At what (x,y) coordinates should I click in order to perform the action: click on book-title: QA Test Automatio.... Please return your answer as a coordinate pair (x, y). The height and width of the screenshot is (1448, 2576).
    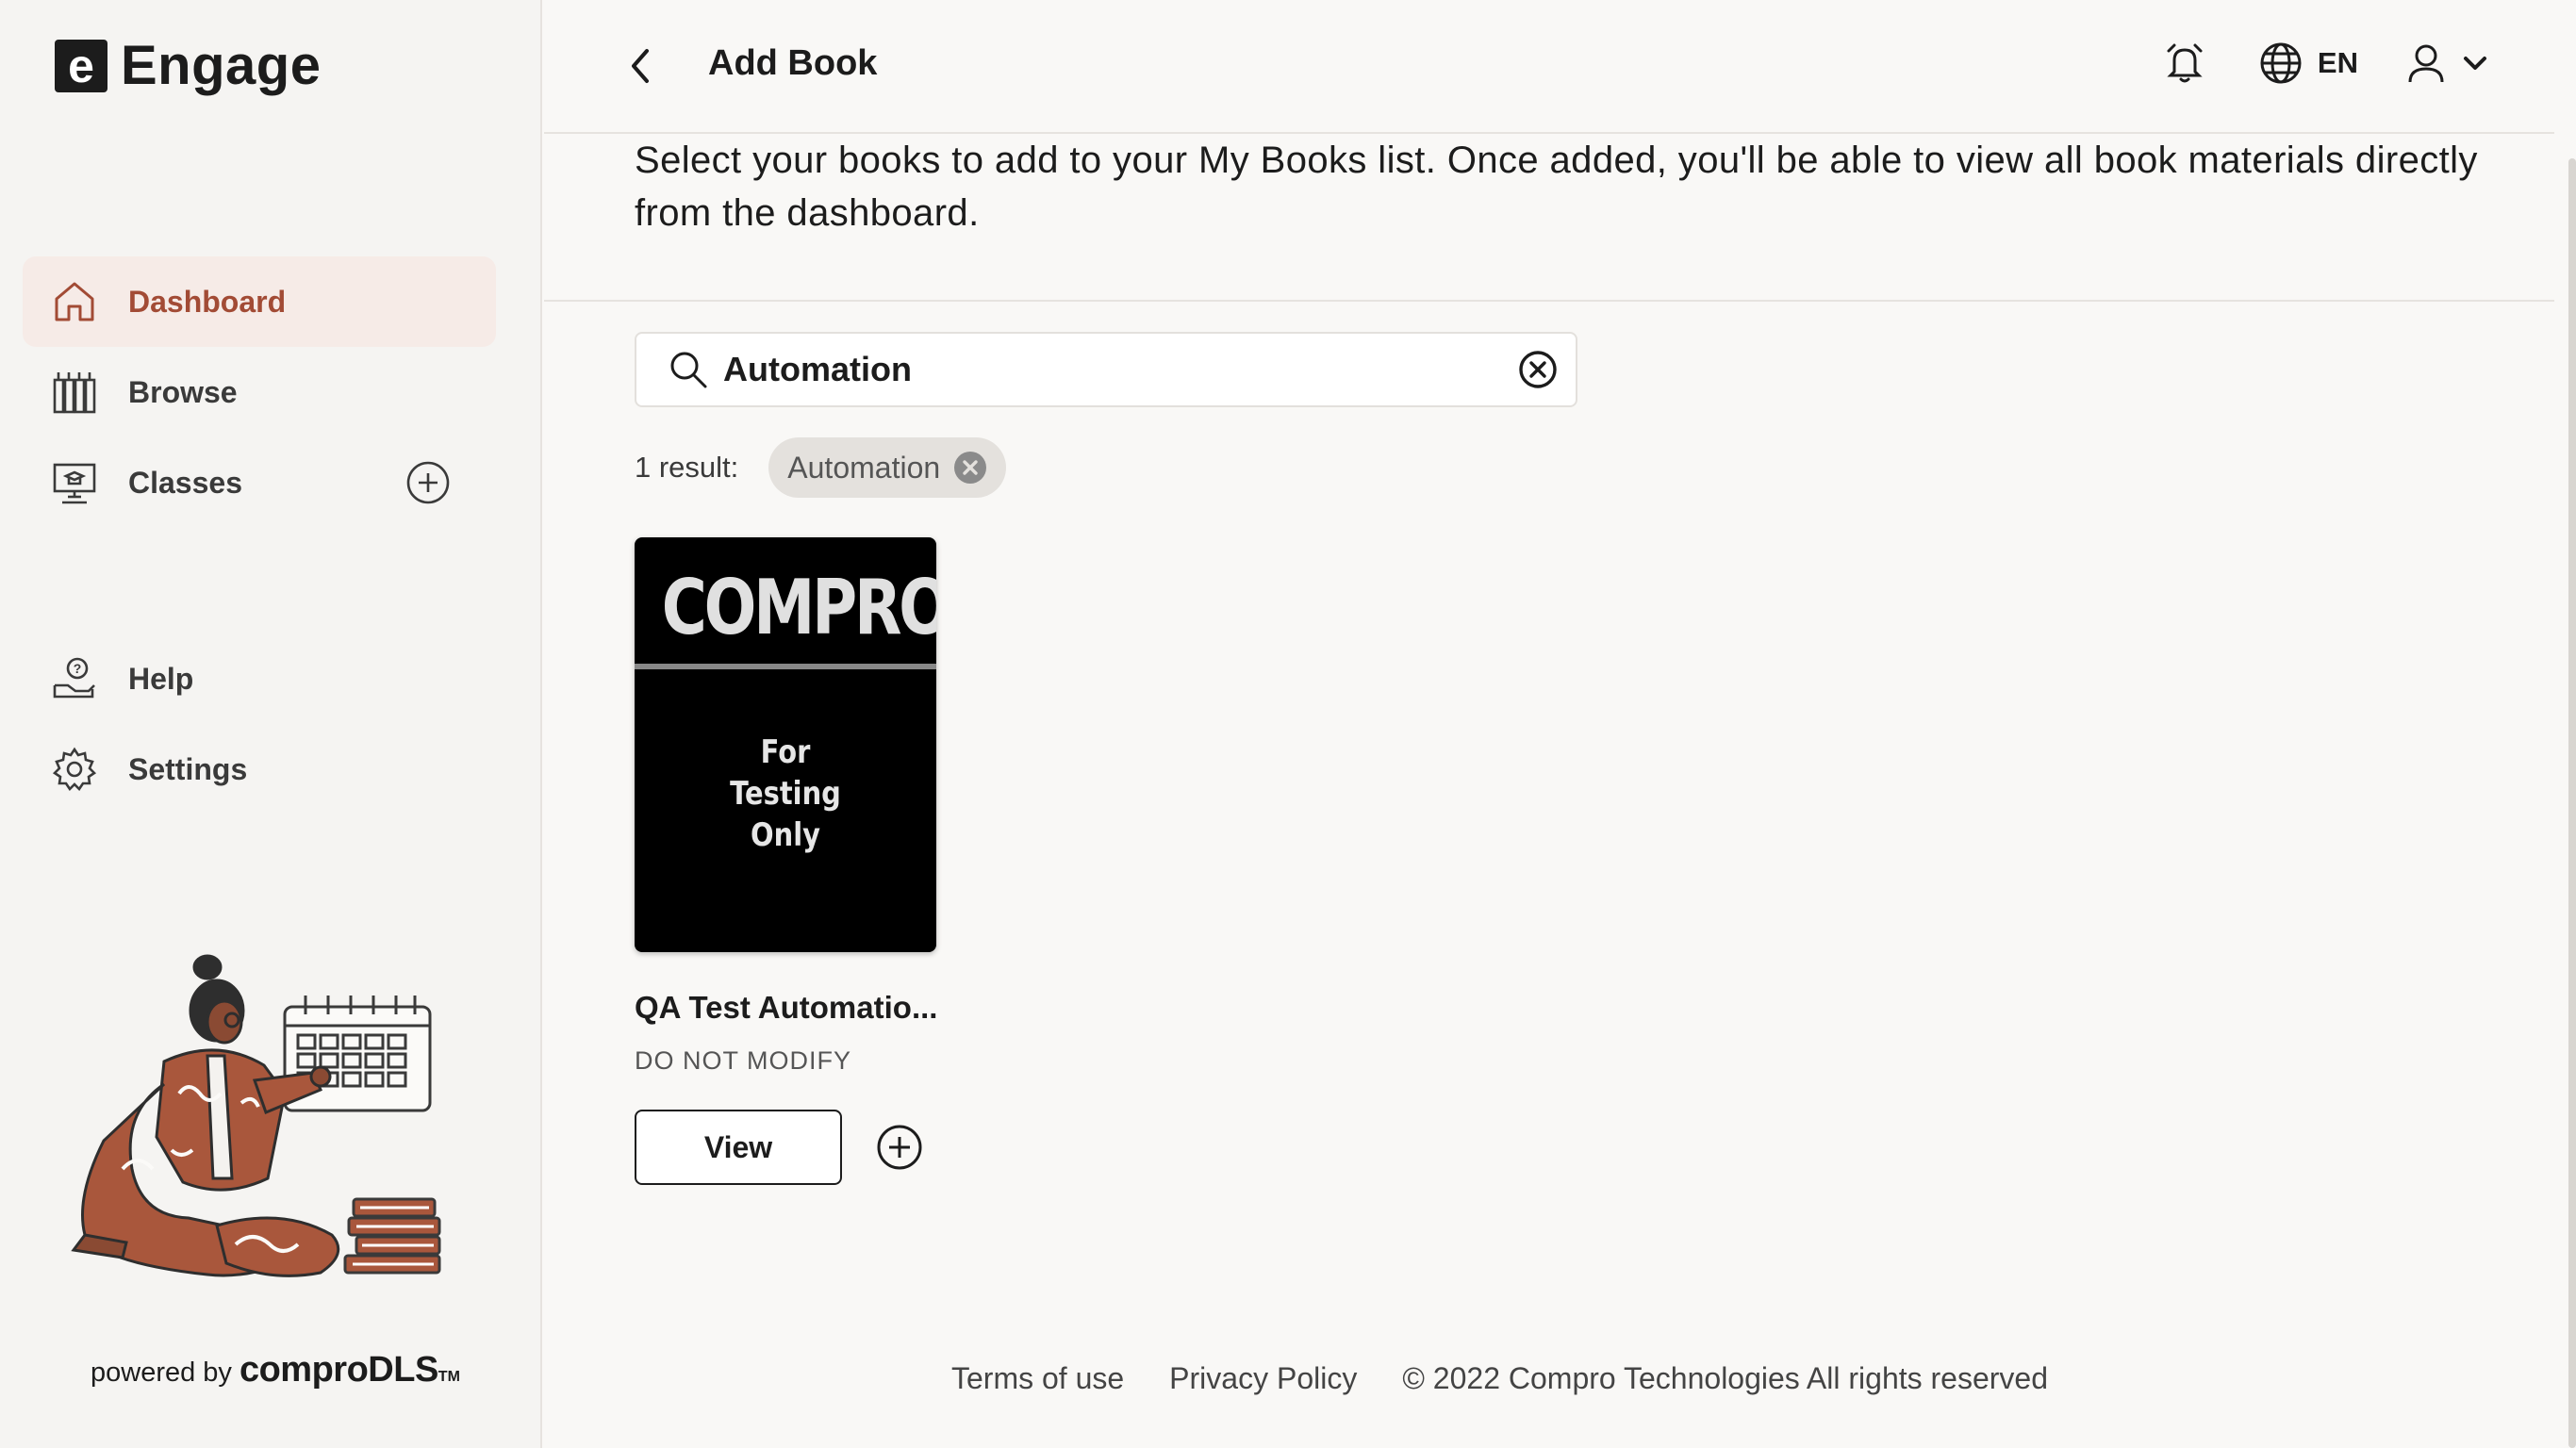
    Looking at the image, I should click on (786, 1008).